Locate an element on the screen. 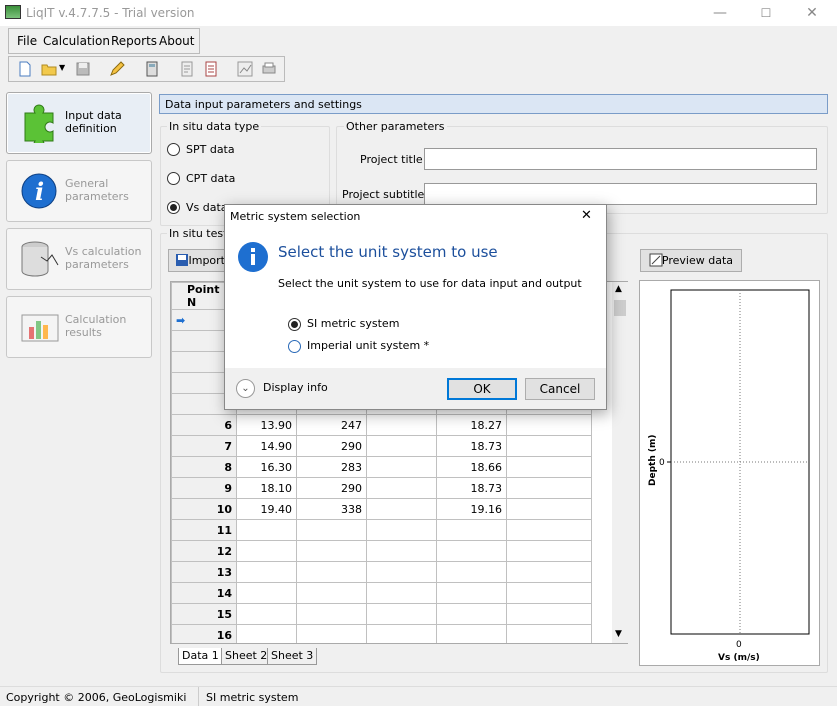 The image size is (837, 706). tab-sheet-2: Sheet 2 is located at coordinates (246, 656).